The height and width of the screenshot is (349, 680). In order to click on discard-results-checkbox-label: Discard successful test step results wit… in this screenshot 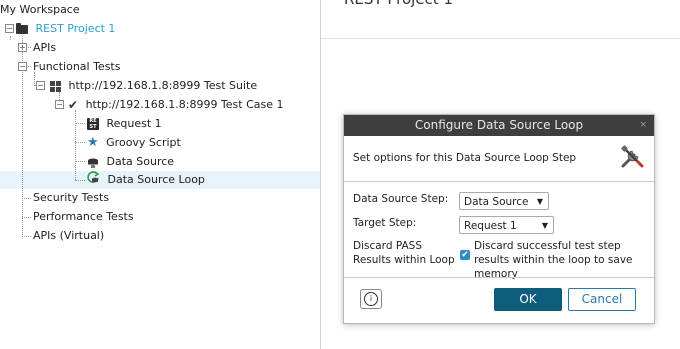, I will do `click(564, 260)`.